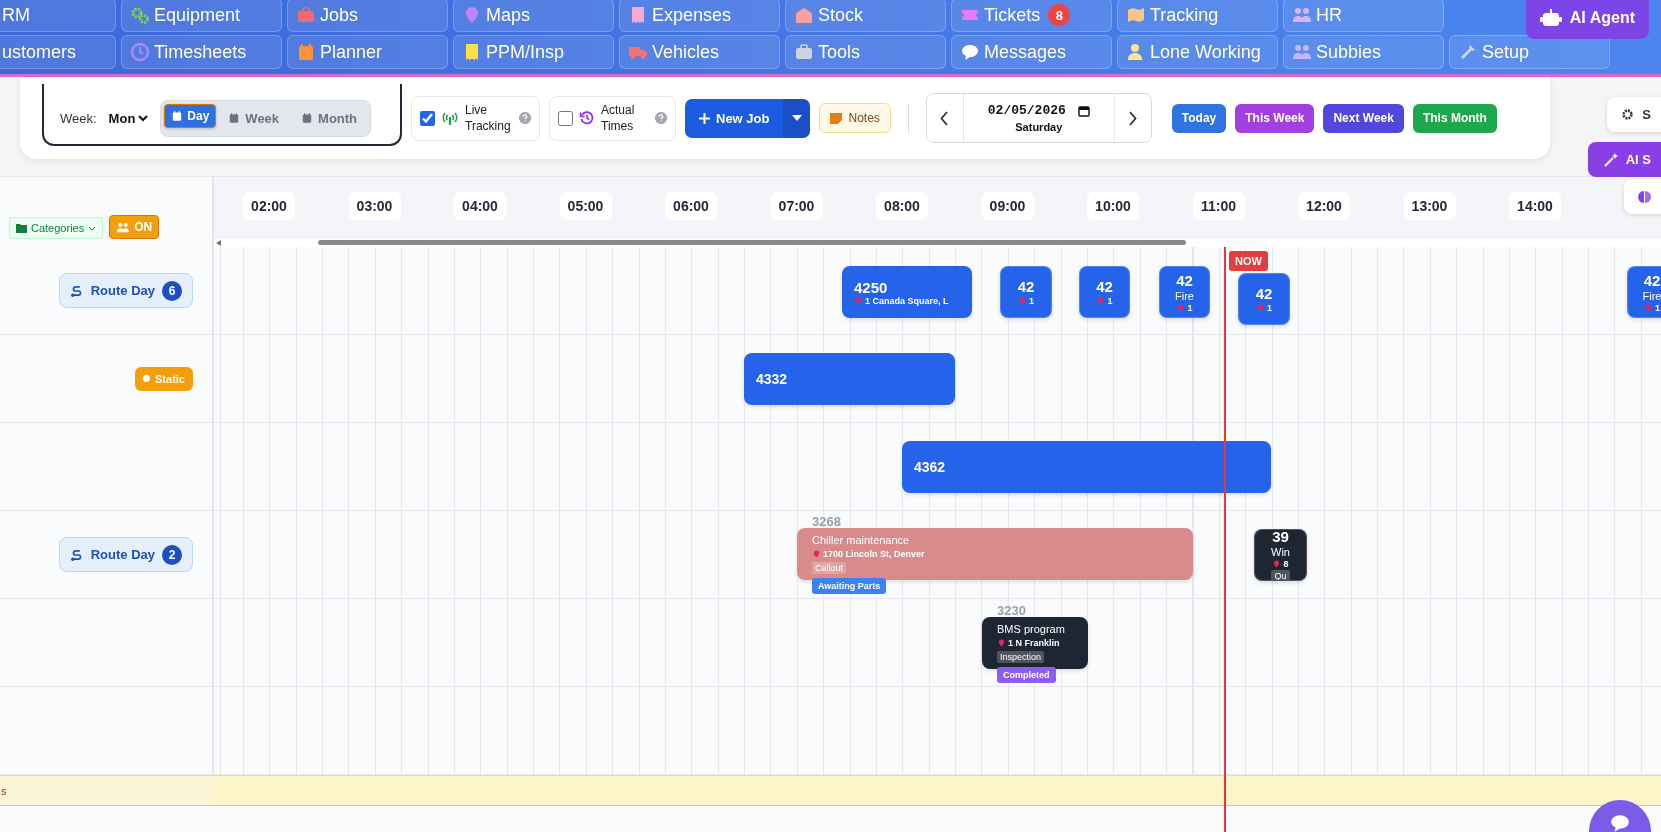 The width and height of the screenshot is (1661, 832). What do you see at coordinates (1031, 52) in the screenshot?
I see `nav-tab: Messages` at bounding box center [1031, 52].